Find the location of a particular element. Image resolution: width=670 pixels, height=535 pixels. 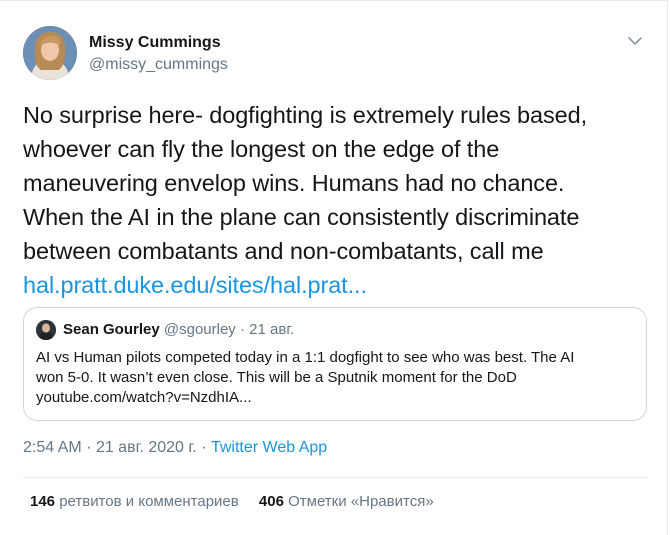

quoted-tweet-header: Sean Gourley @sgourley · 21 авг. is located at coordinates (178, 330).